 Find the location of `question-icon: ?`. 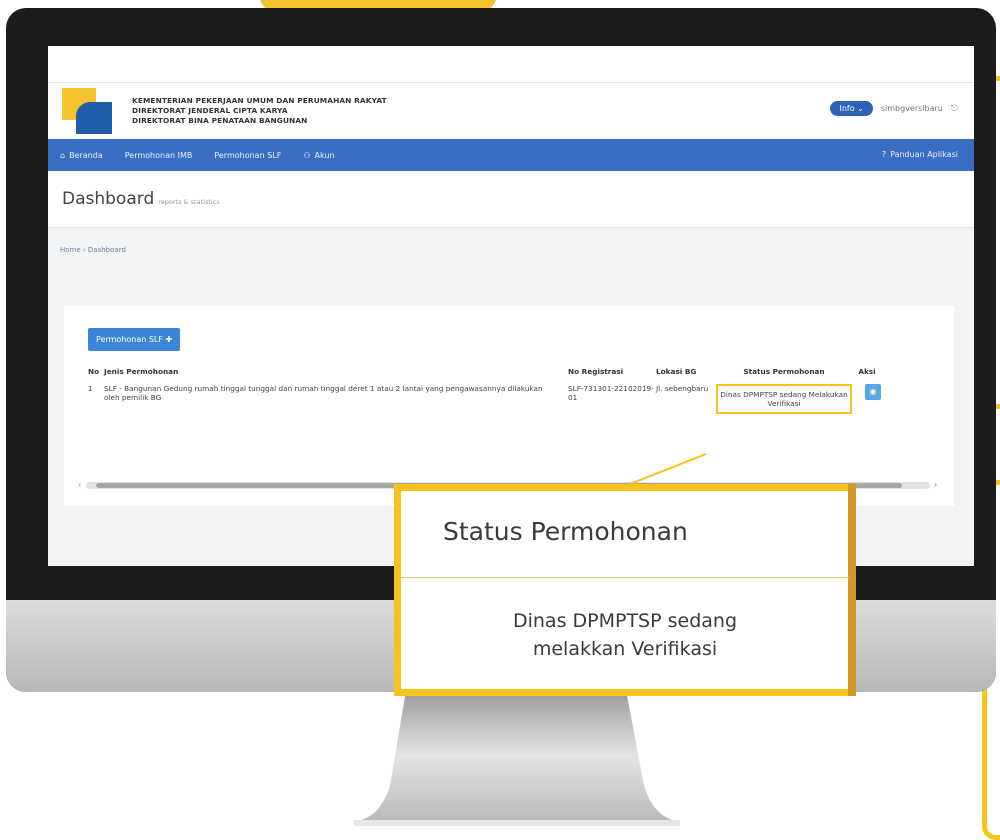

question-icon: ? is located at coordinates (884, 154).